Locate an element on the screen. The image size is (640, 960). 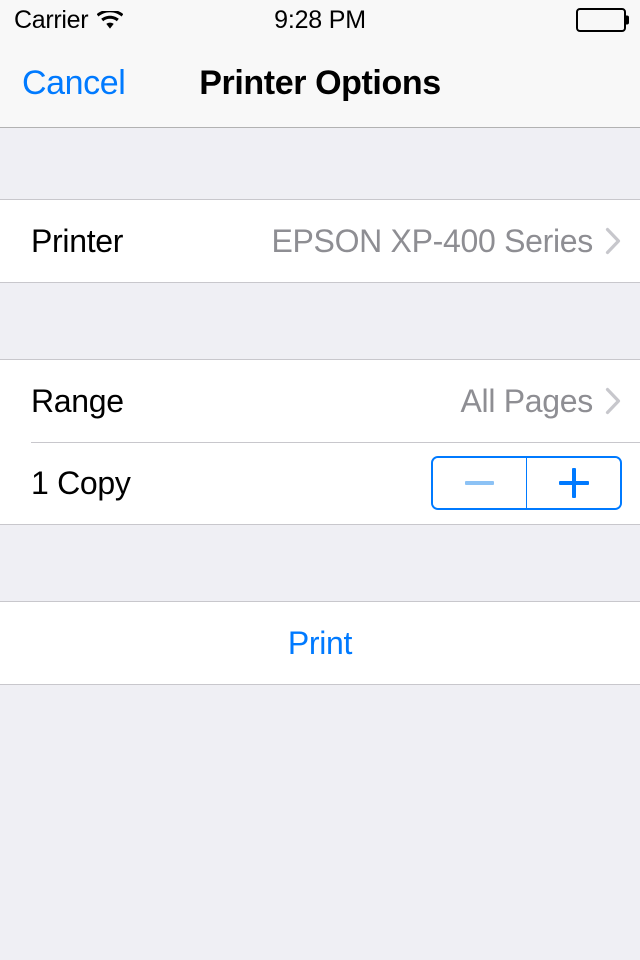
status-bar: Carrier 9:28 PM is located at coordinates (320, 20).